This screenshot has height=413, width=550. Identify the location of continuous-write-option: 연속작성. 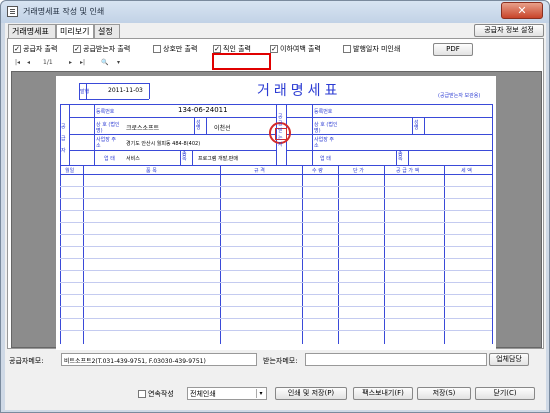
(156, 394).